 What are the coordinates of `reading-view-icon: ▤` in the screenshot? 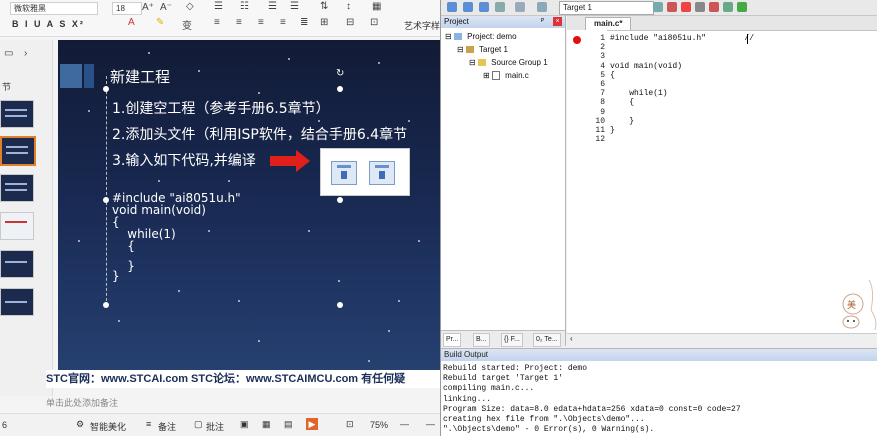 It's located at (288, 424).